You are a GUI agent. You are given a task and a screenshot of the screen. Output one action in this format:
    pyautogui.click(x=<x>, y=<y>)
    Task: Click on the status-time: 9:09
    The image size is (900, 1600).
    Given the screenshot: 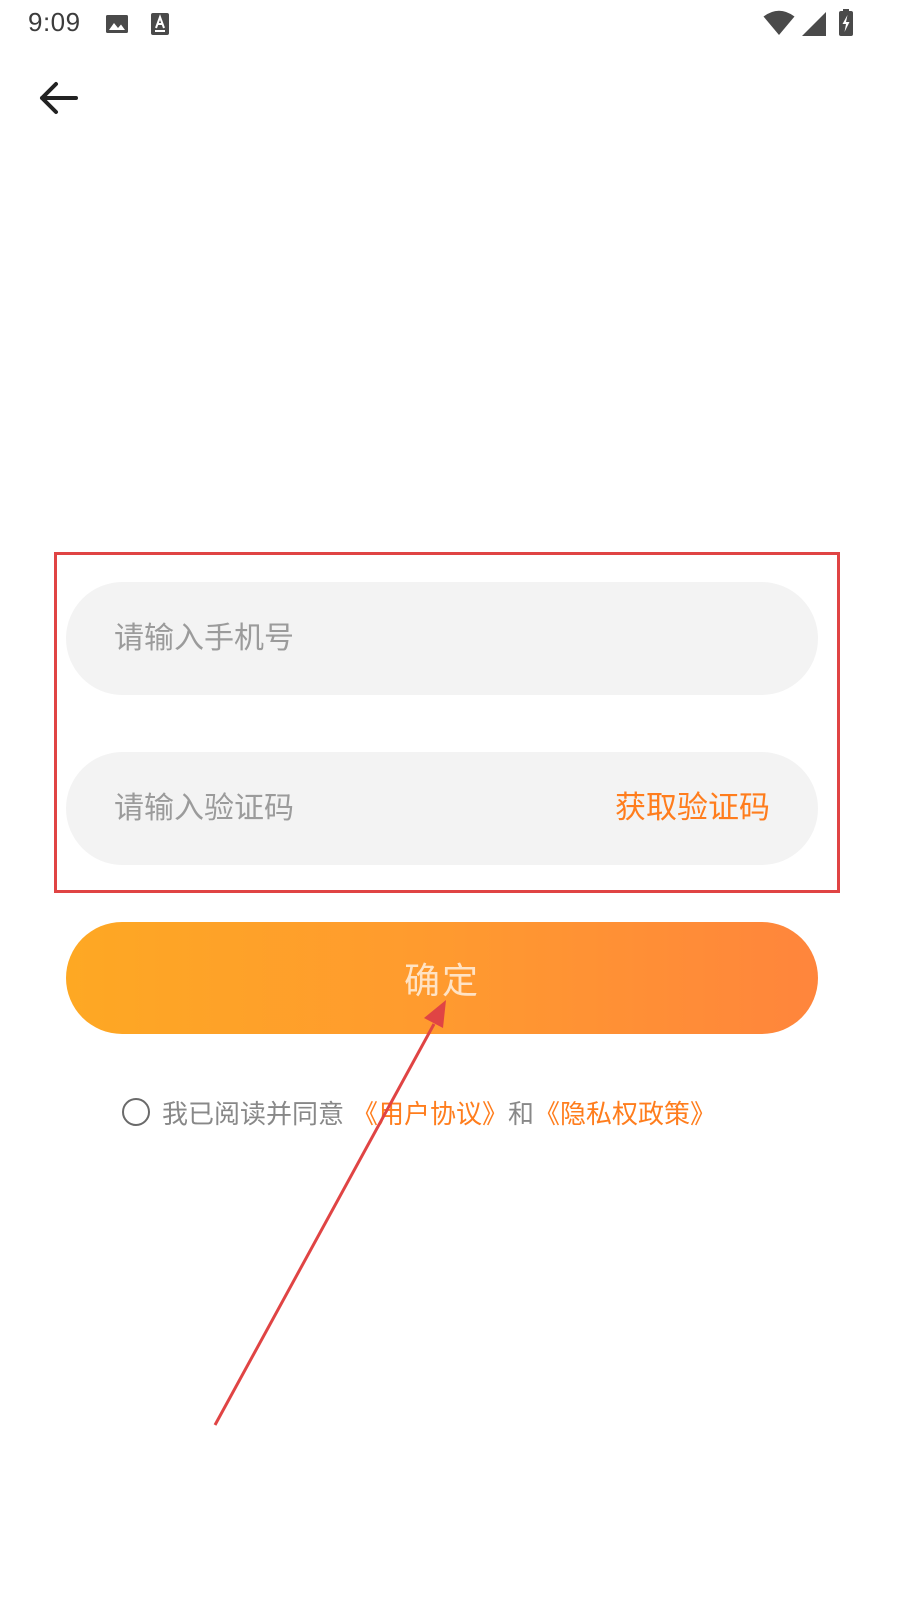 What is the action you would take?
    pyautogui.click(x=54, y=22)
    